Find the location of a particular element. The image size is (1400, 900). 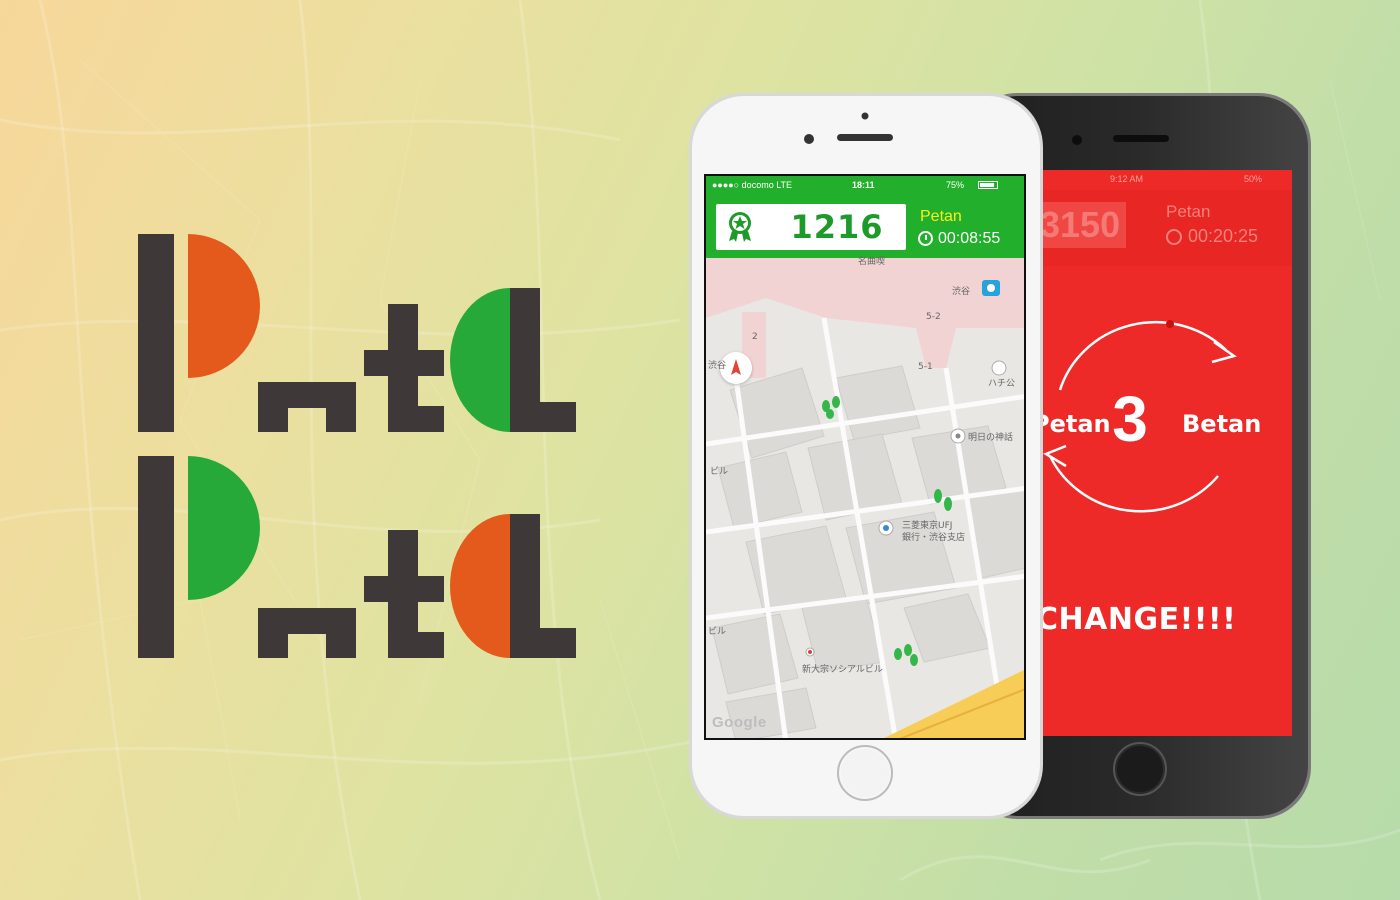

battery-icon is located at coordinates (988, 185).